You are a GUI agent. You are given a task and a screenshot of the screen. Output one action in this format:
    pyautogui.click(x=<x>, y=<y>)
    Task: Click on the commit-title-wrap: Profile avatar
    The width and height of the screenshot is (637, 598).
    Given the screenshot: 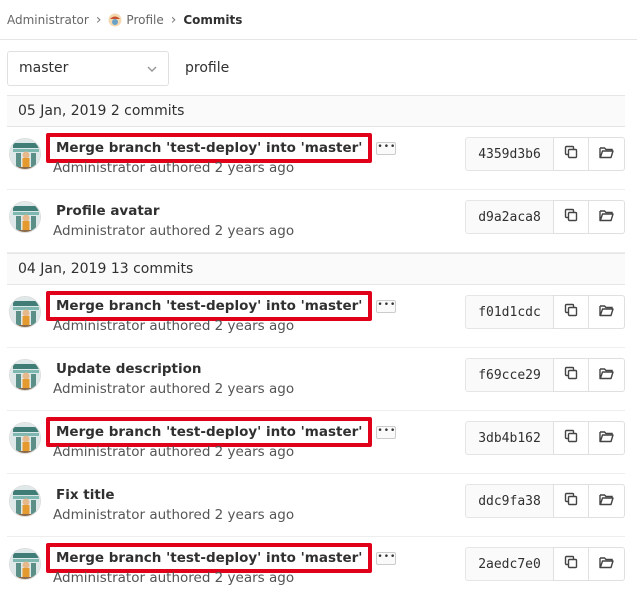 What is the action you would take?
    pyautogui.click(x=108, y=211)
    